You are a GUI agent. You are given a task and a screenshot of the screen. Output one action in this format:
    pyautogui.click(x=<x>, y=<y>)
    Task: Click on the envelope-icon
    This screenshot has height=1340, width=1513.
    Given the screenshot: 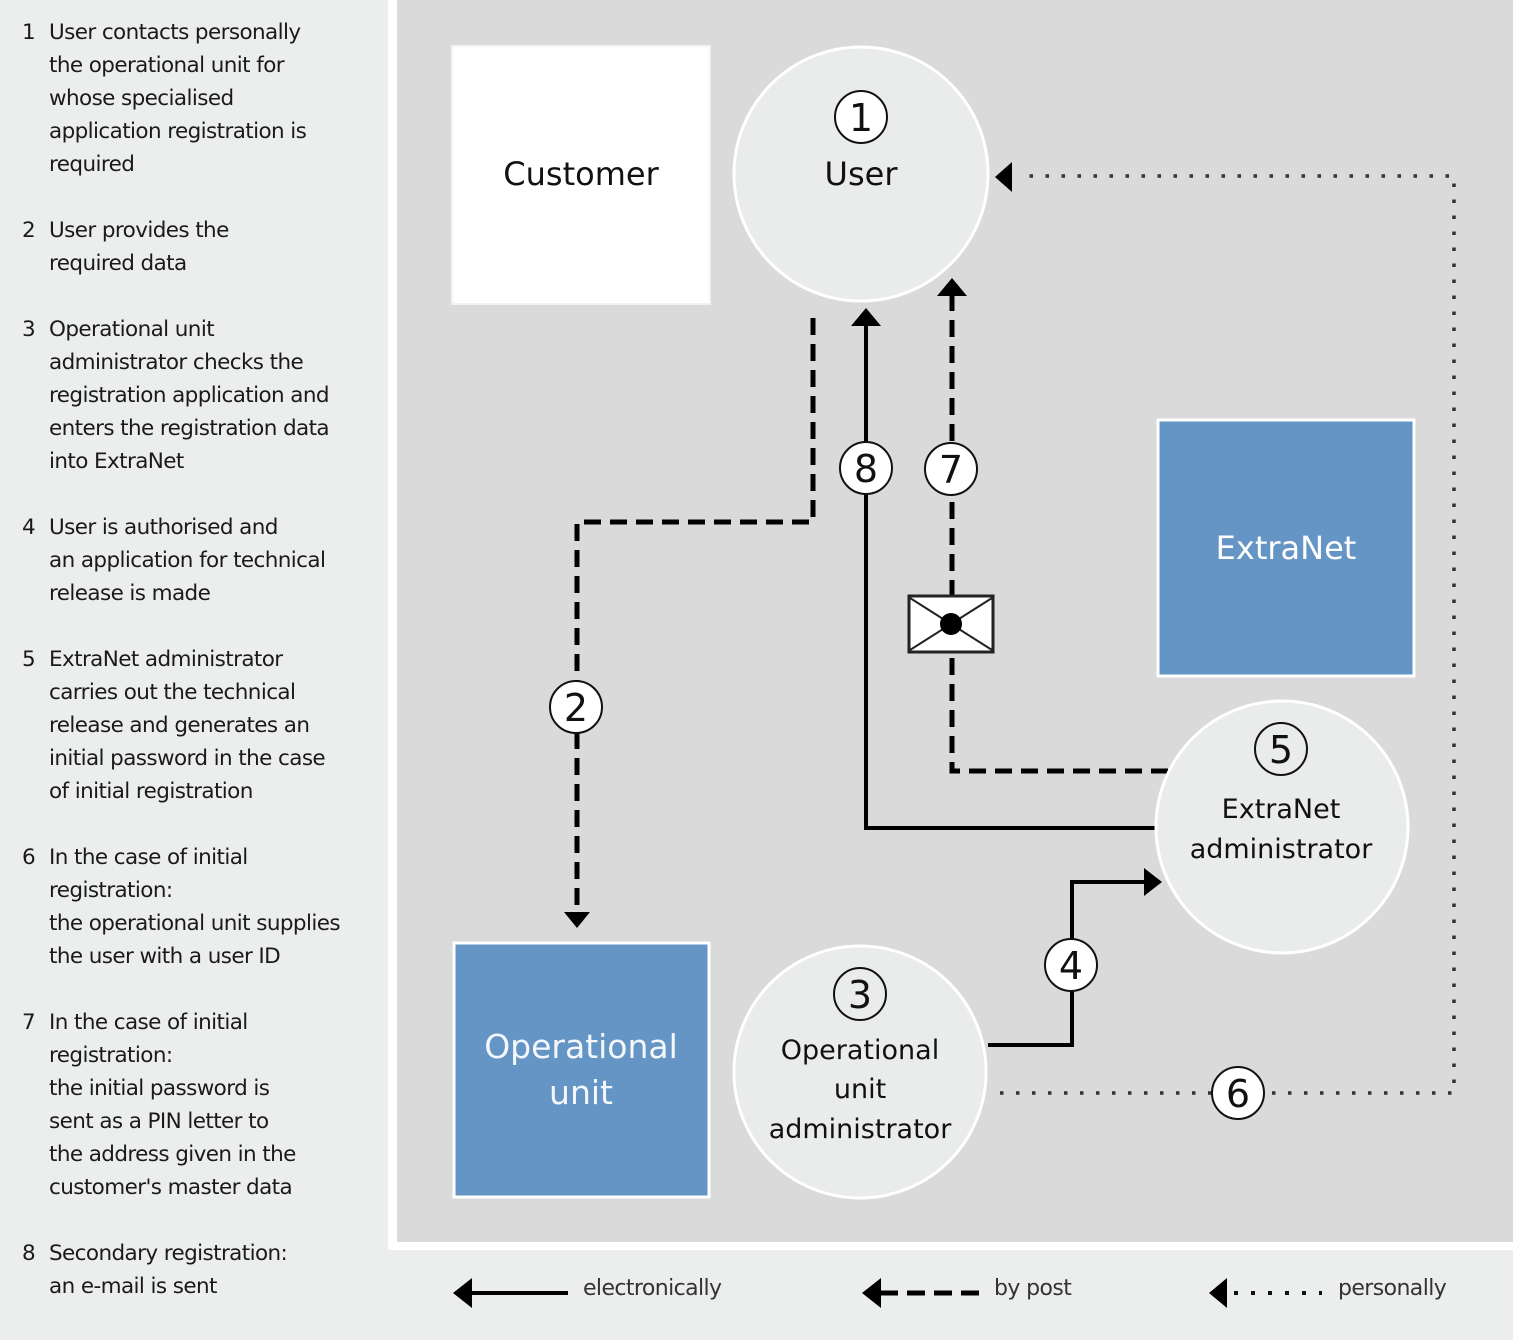 What is the action you would take?
    pyautogui.click(x=951, y=624)
    